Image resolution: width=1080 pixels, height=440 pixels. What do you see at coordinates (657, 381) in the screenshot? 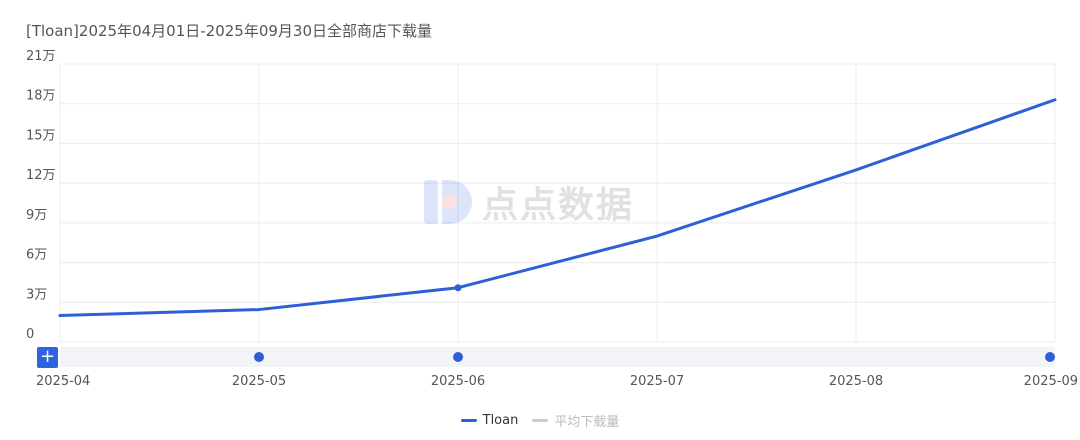
I see `x-tick-label: 2025-07` at bounding box center [657, 381].